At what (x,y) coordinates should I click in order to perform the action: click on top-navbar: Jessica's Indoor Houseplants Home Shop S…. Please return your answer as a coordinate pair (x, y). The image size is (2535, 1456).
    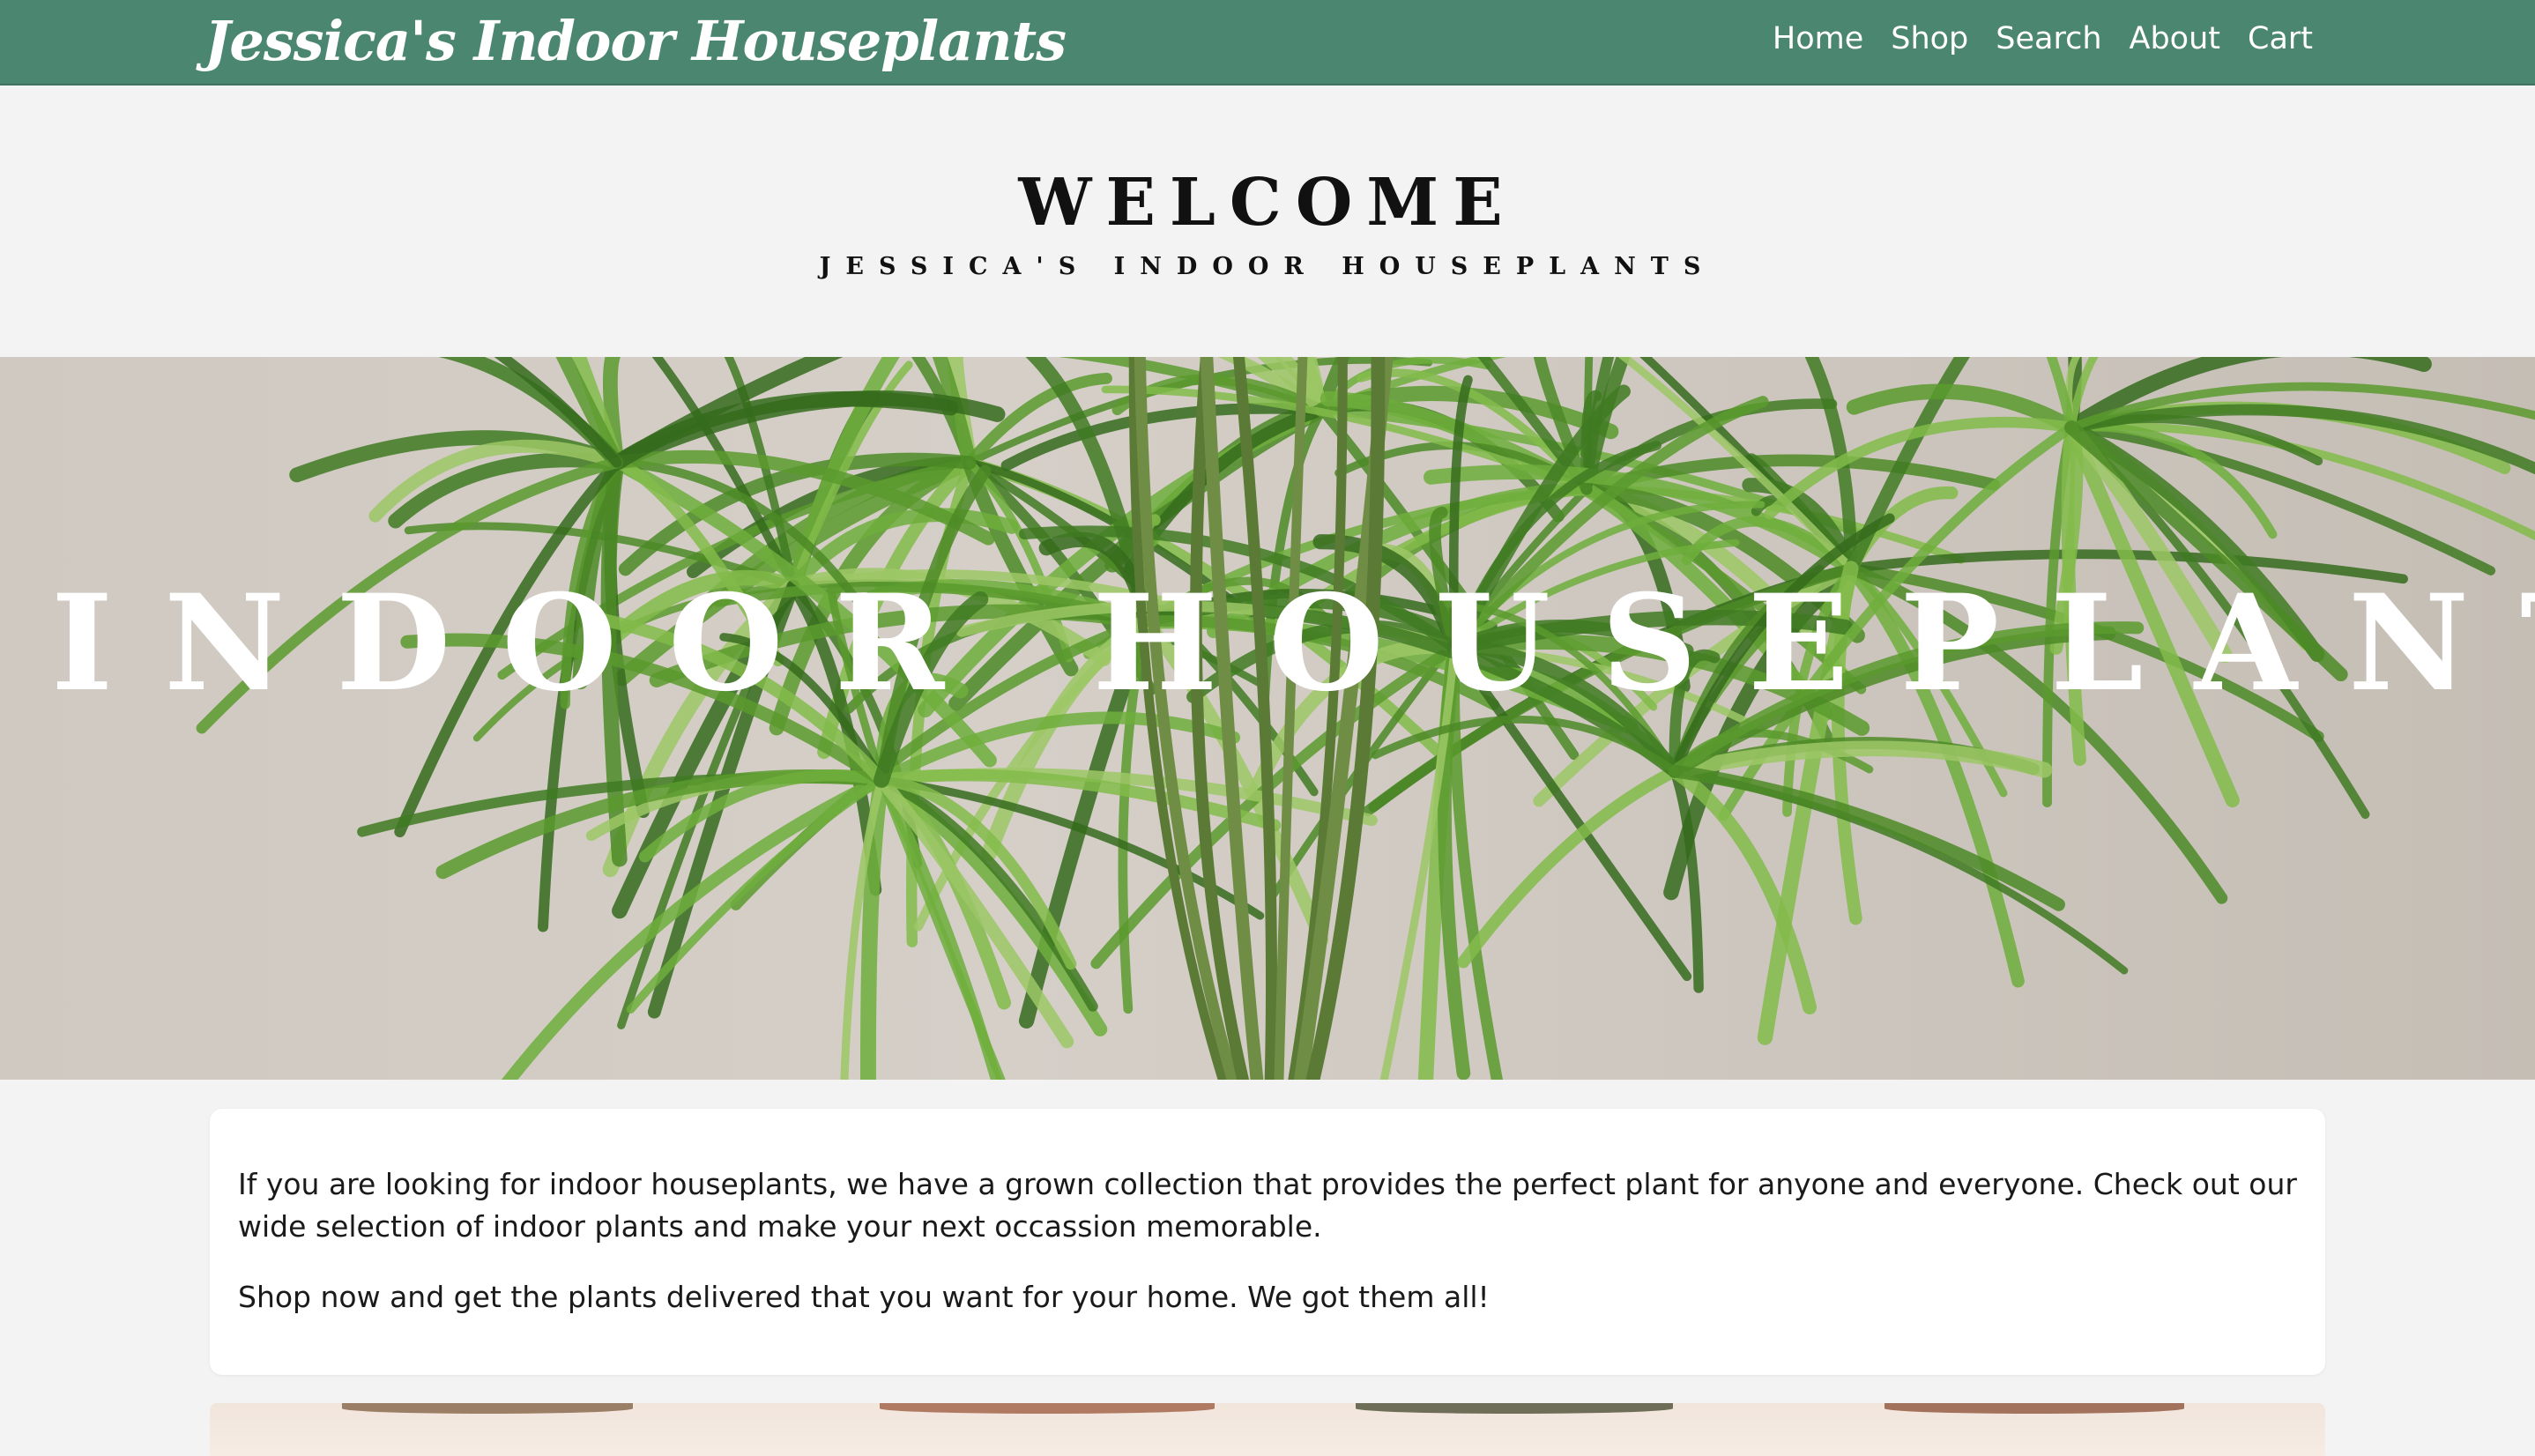
    Looking at the image, I should click on (1267, 42).